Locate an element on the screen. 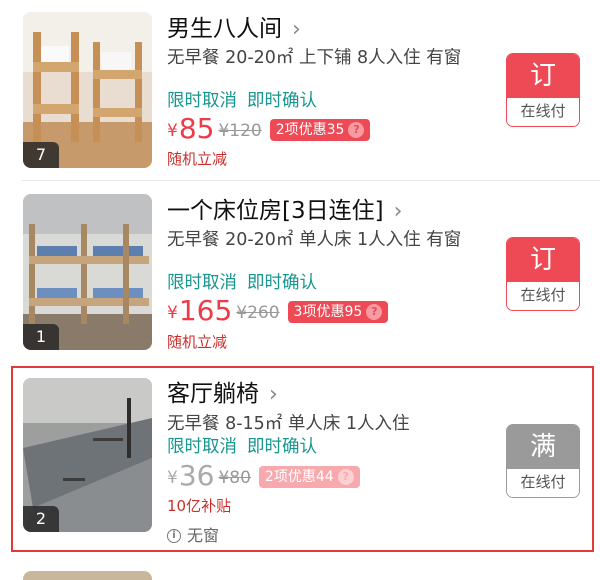 This screenshot has height=580, width=600. room-price: 85 is located at coordinates (196, 128).